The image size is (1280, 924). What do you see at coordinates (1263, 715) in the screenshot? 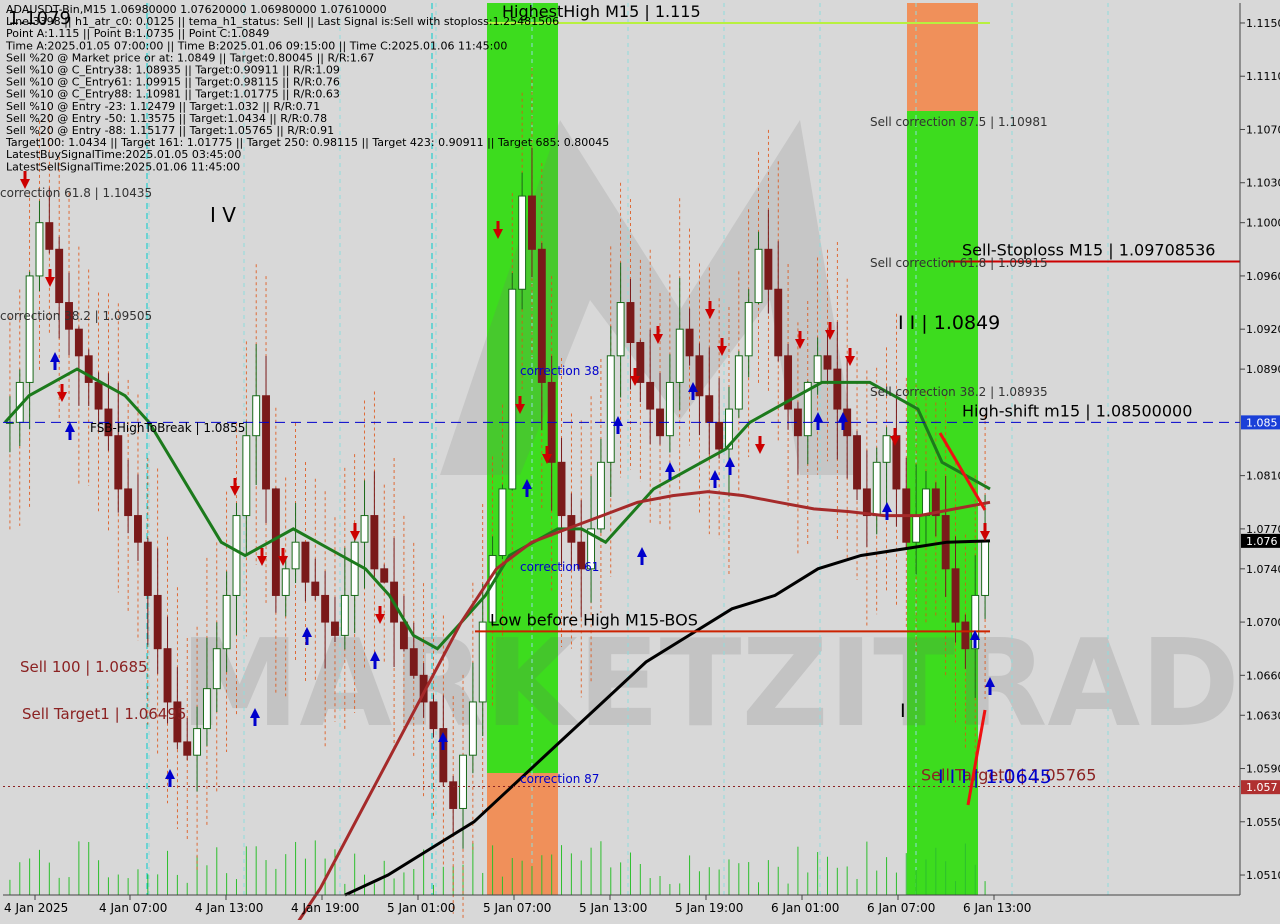
I see `price-tick-label: 1.0630` at bounding box center [1263, 715].